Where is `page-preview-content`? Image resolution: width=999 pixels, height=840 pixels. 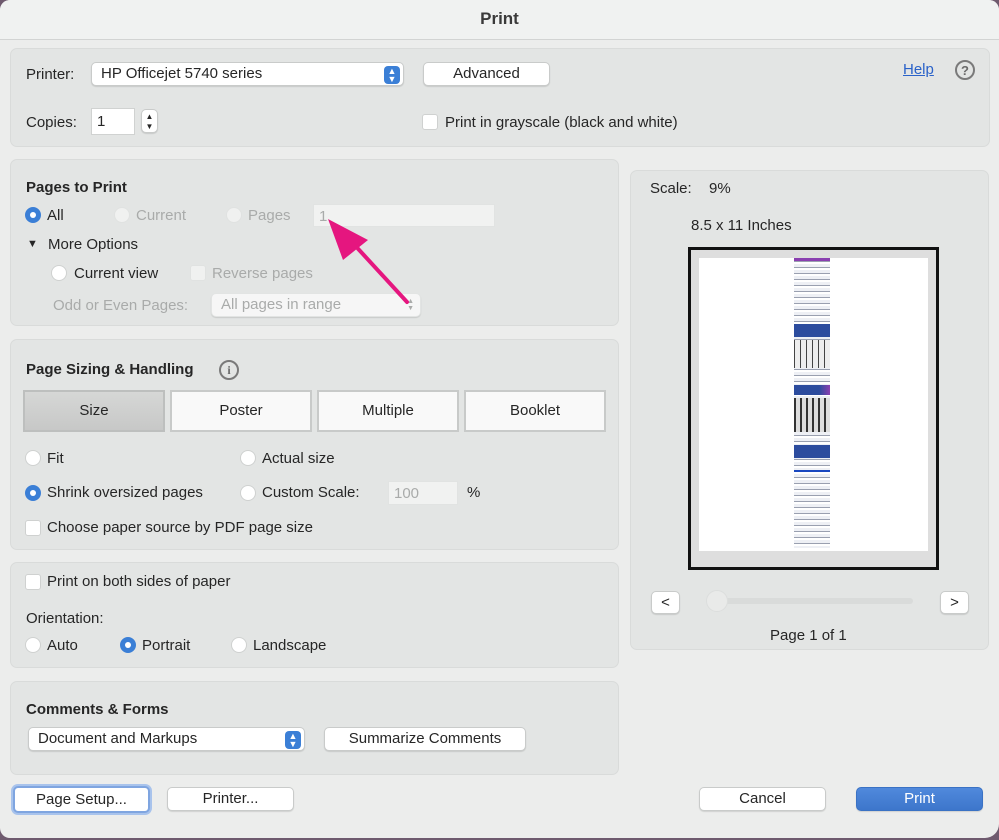 page-preview-content is located at coordinates (812, 403).